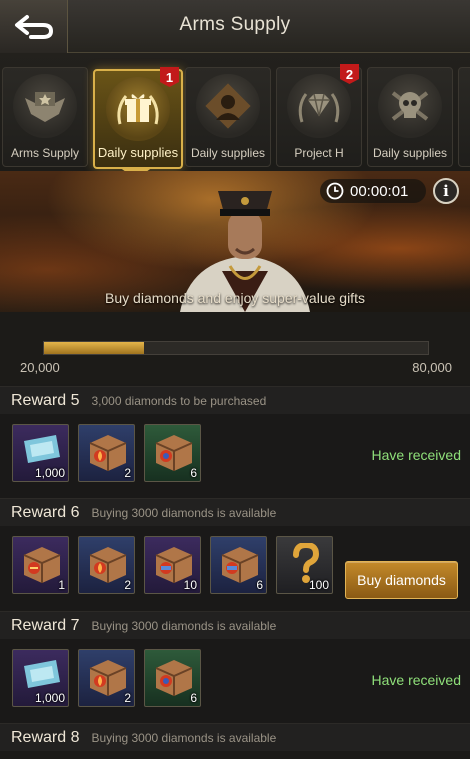  I want to click on timer-value: 00:00:01, so click(379, 191).